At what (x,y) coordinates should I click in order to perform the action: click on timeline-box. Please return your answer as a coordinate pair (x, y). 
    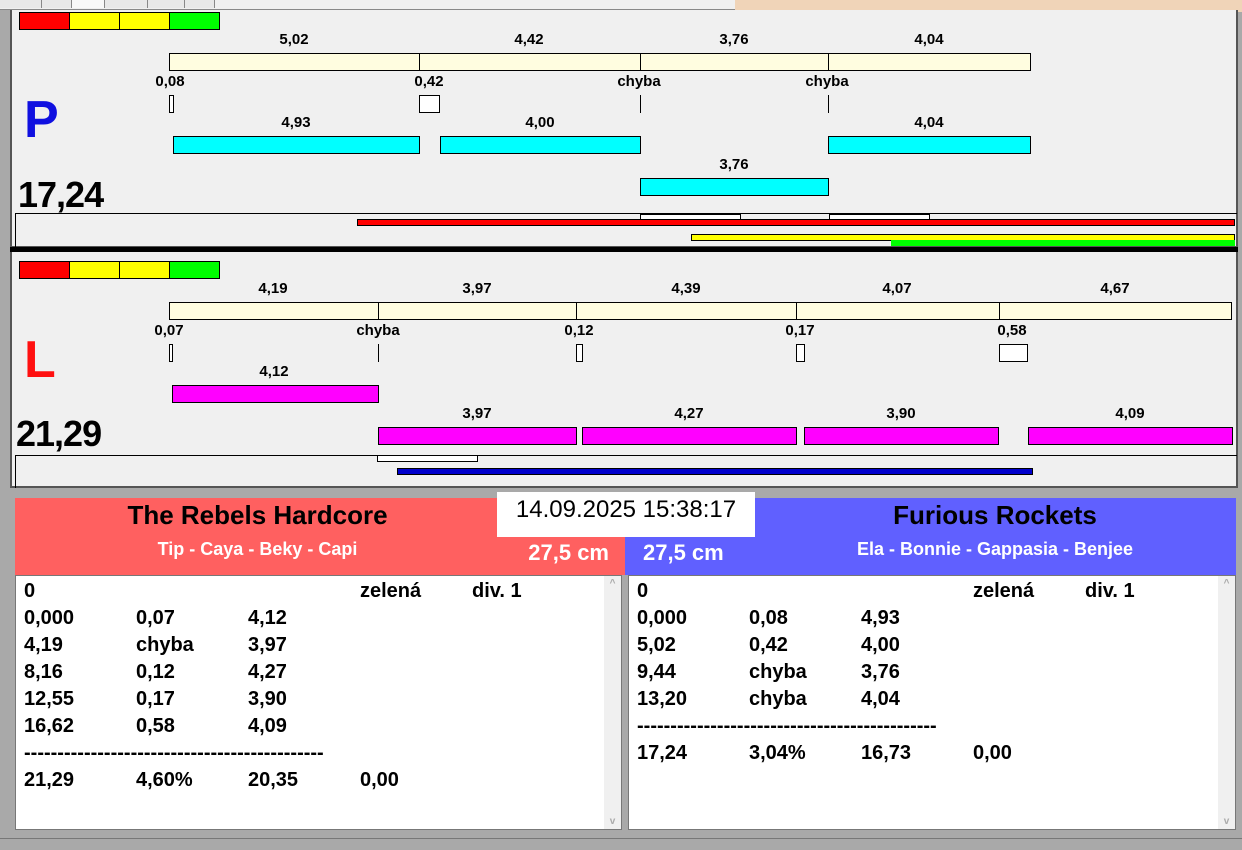
    Looking at the image, I should click on (427, 458).